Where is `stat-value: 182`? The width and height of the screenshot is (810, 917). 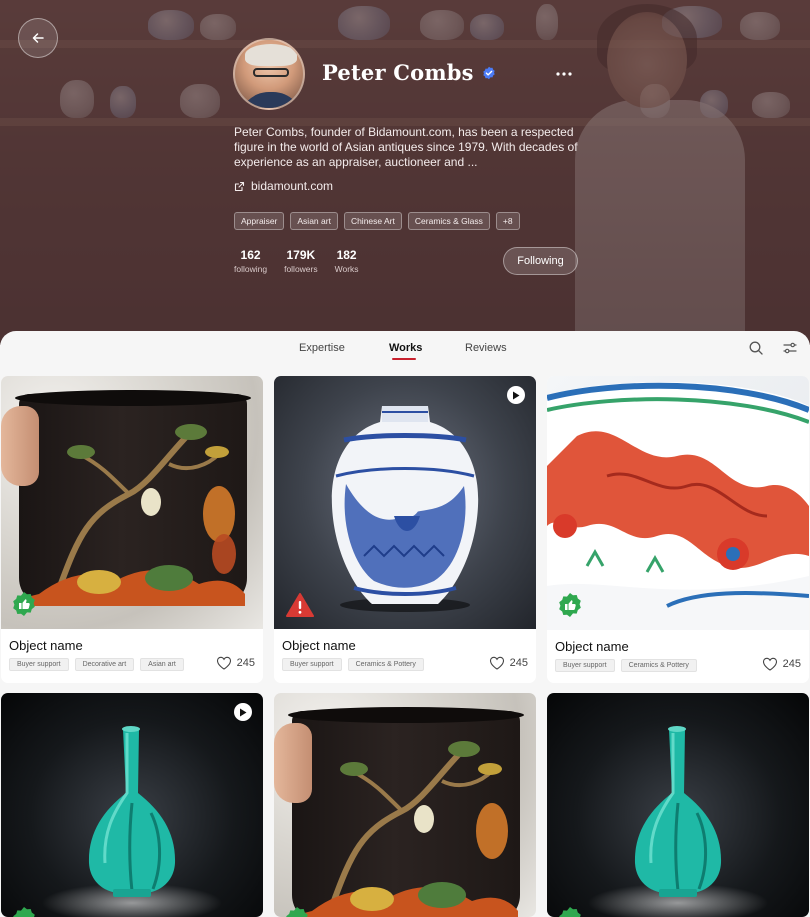
stat-value: 182 is located at coordinates (346, 255).